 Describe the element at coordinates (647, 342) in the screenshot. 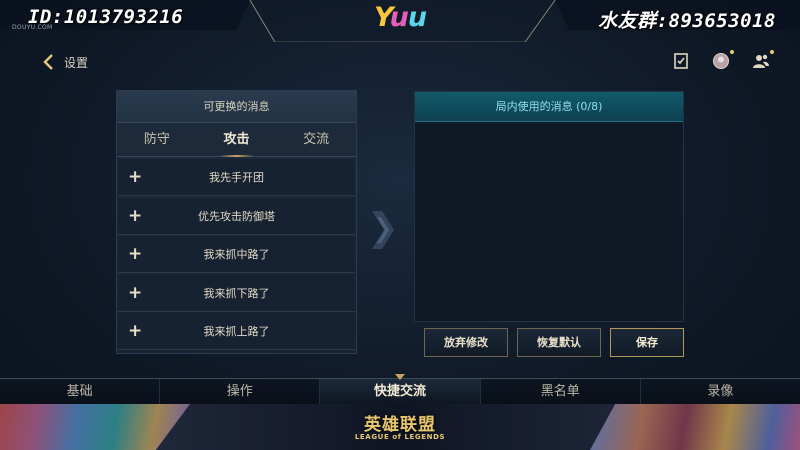

I see `save-button: 保存` at that location.